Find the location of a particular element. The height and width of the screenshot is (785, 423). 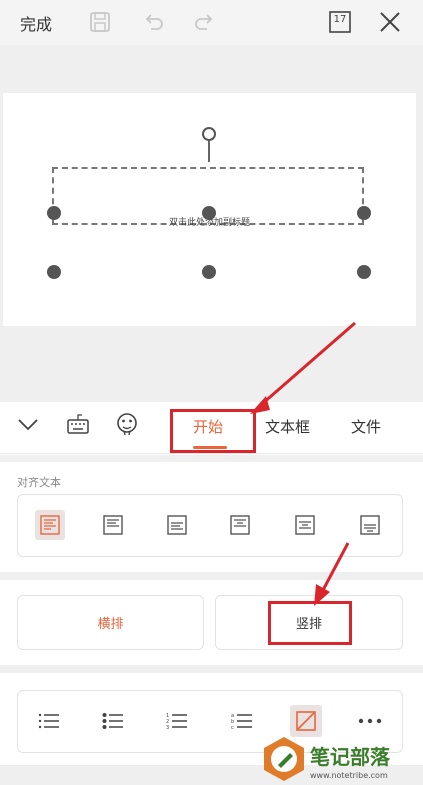

resize-handle-bottom is located at coordinates (209, 272).